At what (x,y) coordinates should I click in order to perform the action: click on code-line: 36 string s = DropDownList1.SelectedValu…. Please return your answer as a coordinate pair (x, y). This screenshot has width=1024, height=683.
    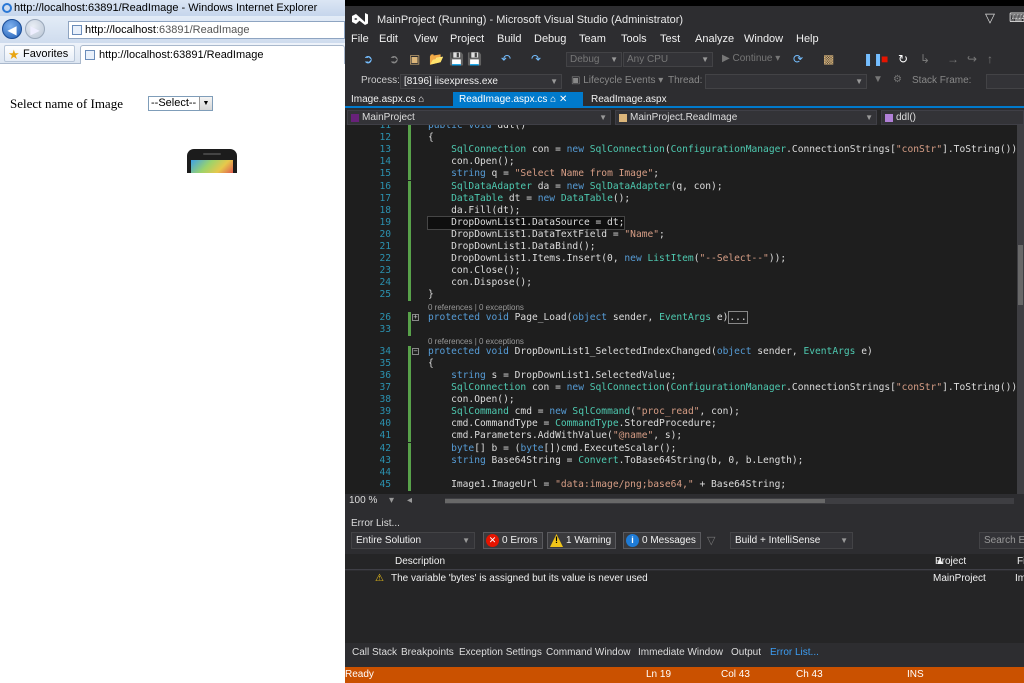
    Looking at the image, I should click on (681, 375).